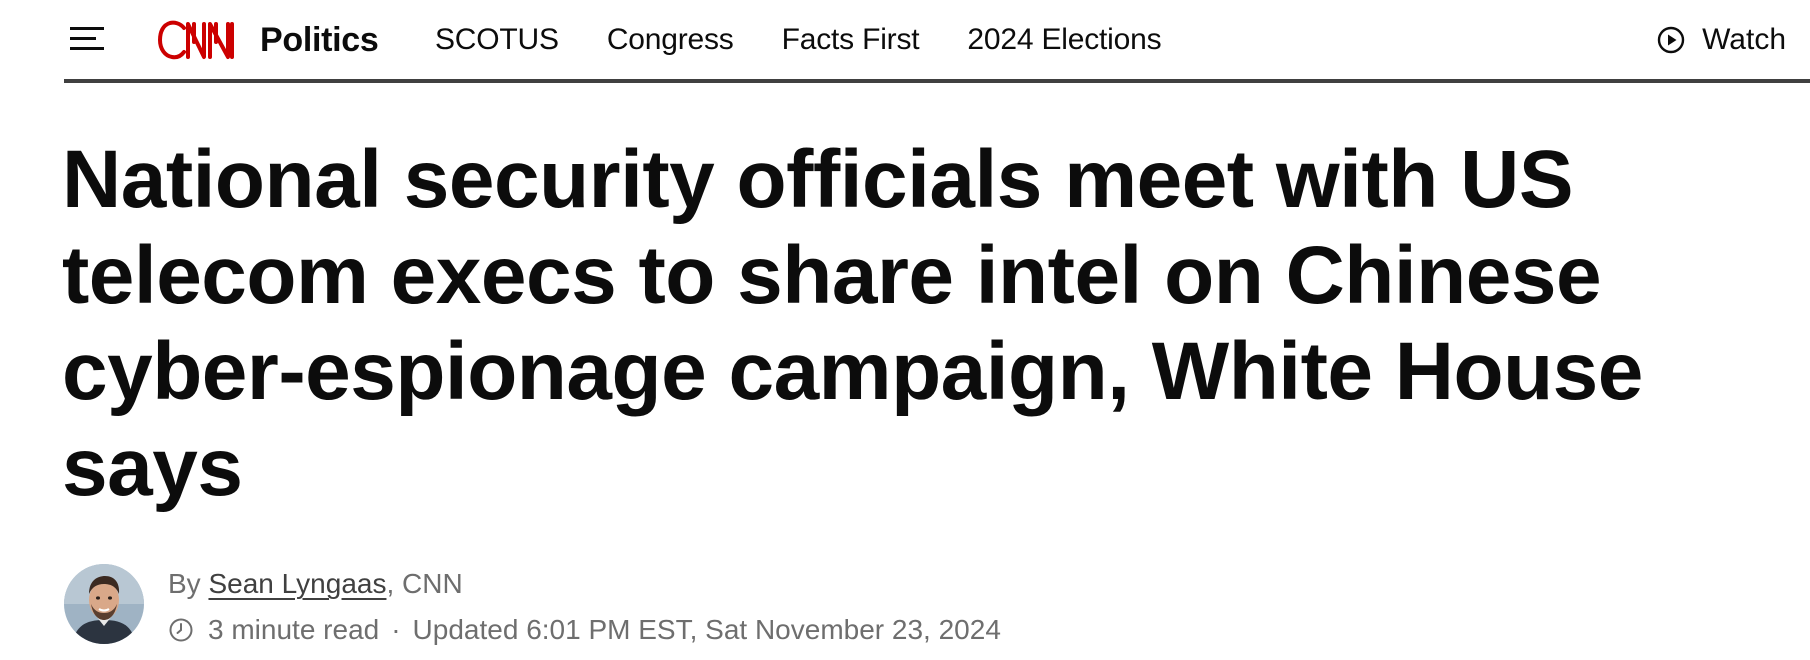 The width and height of the screenshot is (1810, 660). Describe the element at coordinates (1744, 39) in the screenshot. I see `watch-label: Watch` at that location.